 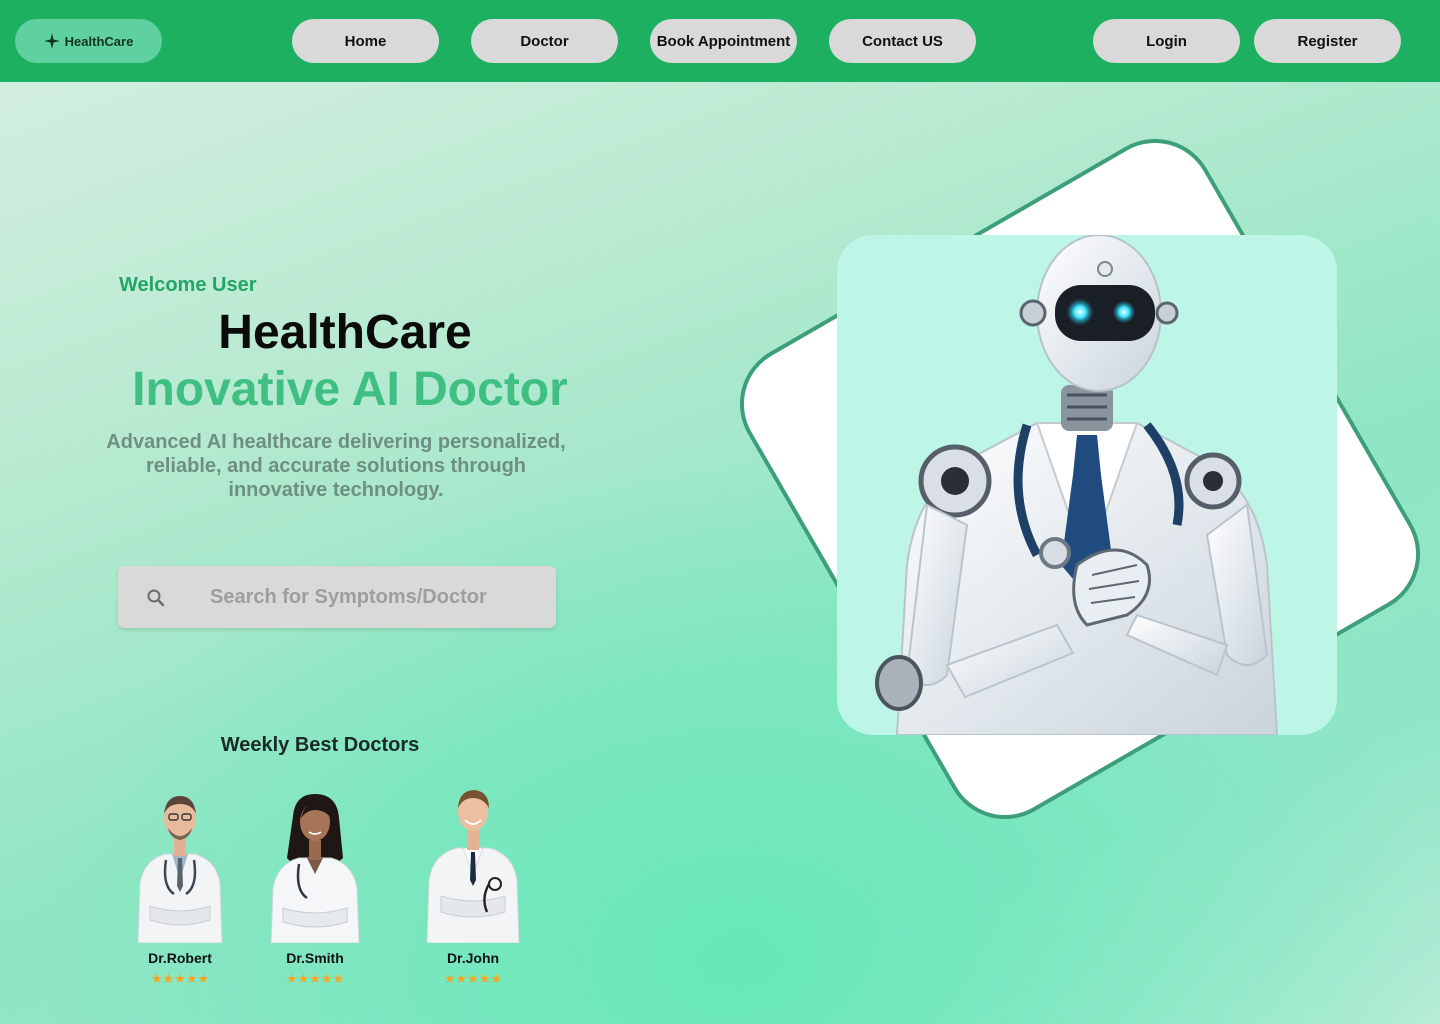 What do you see at coordinates (473, 958) in the screenshot?
I see `doctor-name: Dr.John` at bounding box center [473, 958].